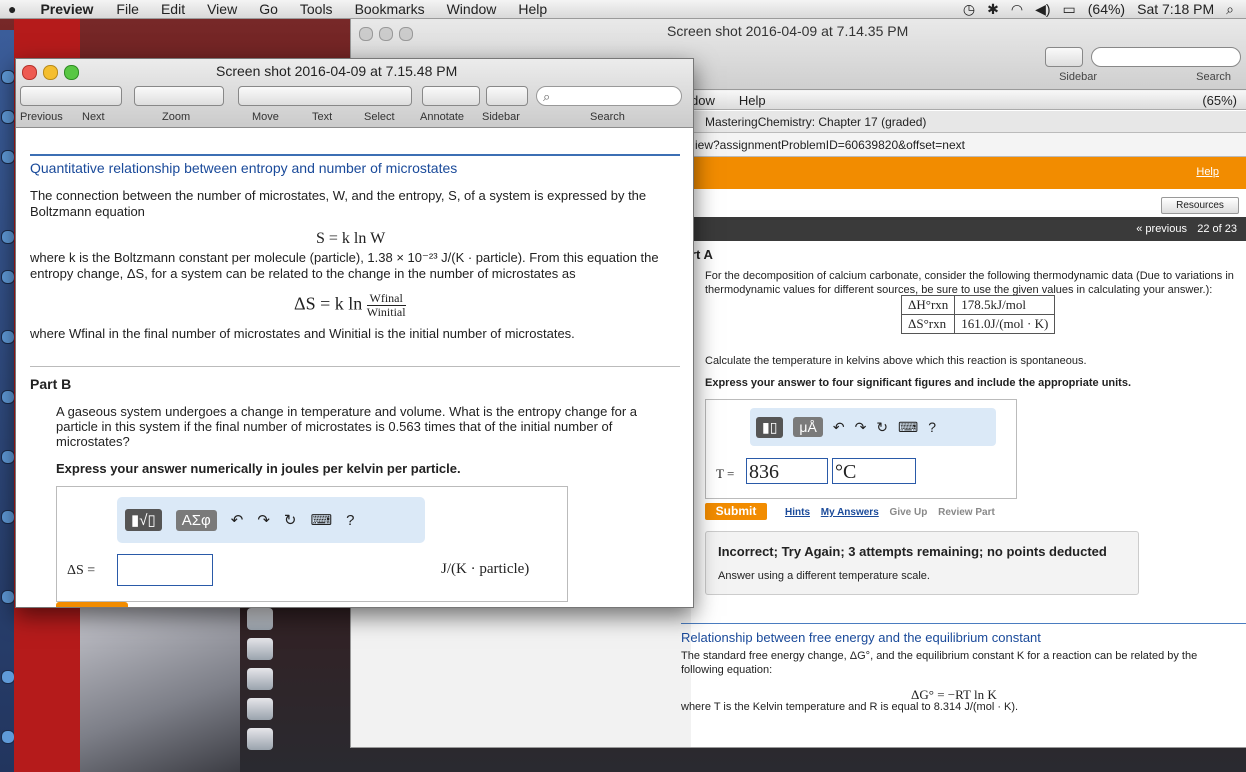 Image resolution: width=1246 pixels, height=772 pixels. What do you see at coordinates (451, 96) in the screenshot?
I see `annotate-button` at bounding box center [451, 96].